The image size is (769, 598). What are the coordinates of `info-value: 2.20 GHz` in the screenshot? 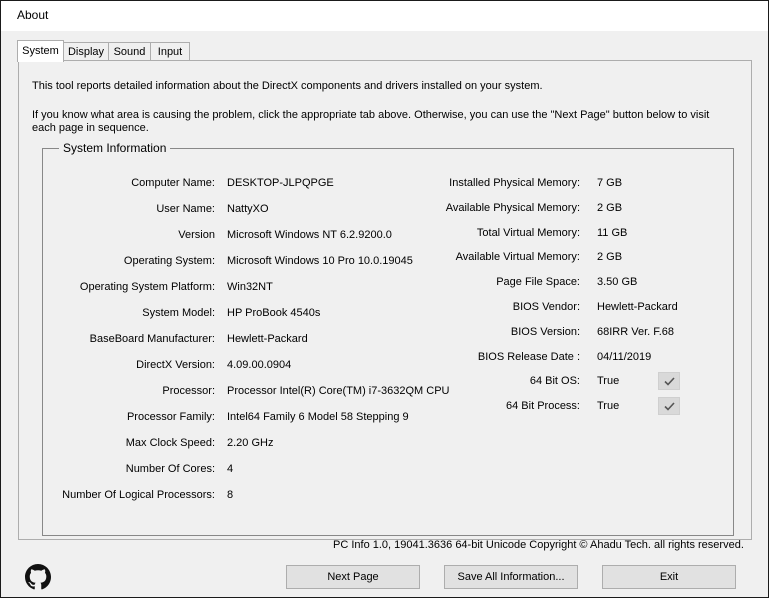 It's located at (250, 443).